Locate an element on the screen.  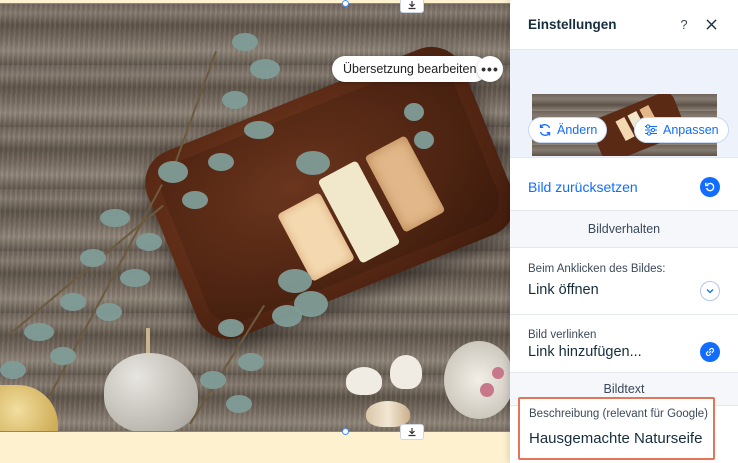
more-options-button: ••• is located at coordinates (490, 69).